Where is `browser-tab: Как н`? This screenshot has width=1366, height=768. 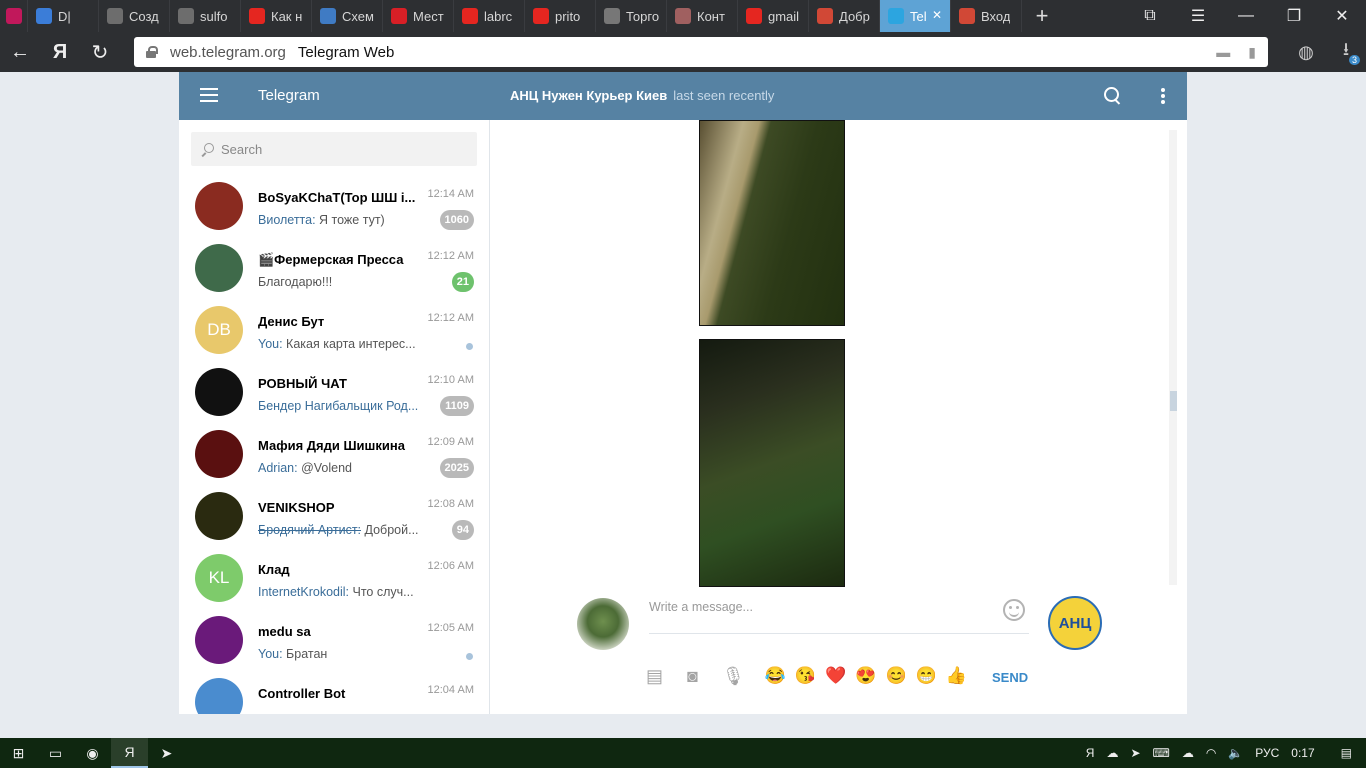 browser-tab: Как н is located at coordinates (276, 16).